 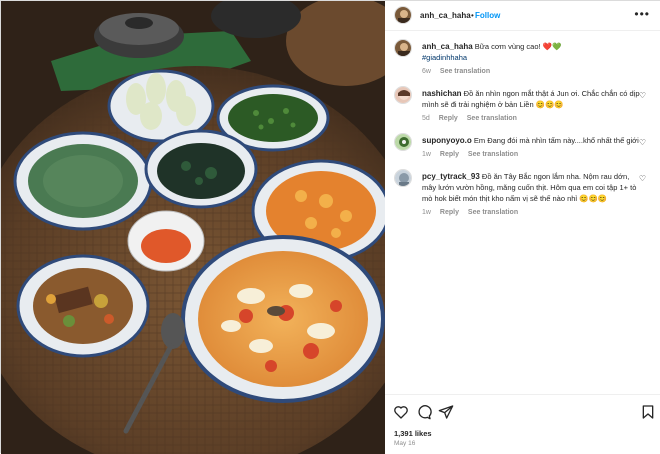 What do you see at coordinates (442, 93) in the screenshot?
I see `comment-username: nashichan` at bounding box center [442, 93].